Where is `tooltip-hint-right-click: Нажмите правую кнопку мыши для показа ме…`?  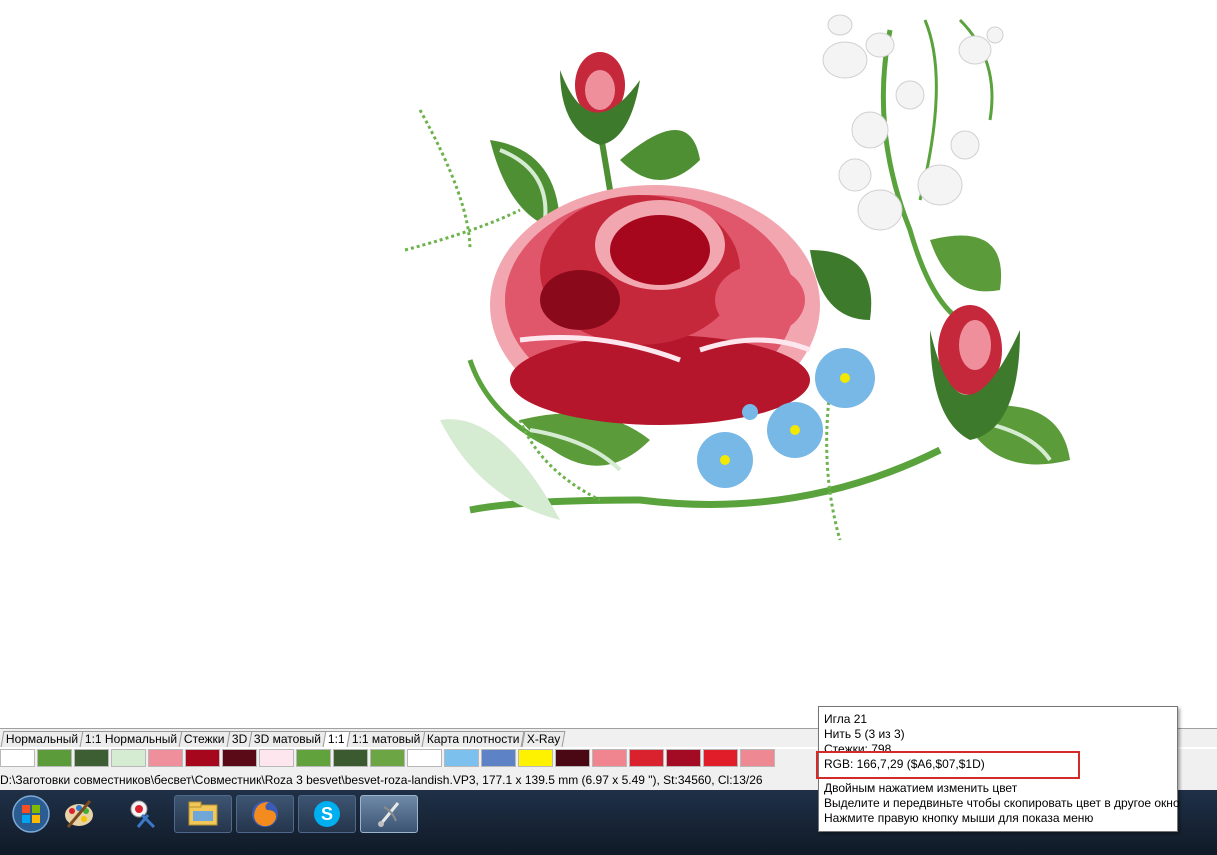 tooltip-hint-right-click: Нажмите правую кнопку мыши для показа ме… is located at coordinates (959, 818).